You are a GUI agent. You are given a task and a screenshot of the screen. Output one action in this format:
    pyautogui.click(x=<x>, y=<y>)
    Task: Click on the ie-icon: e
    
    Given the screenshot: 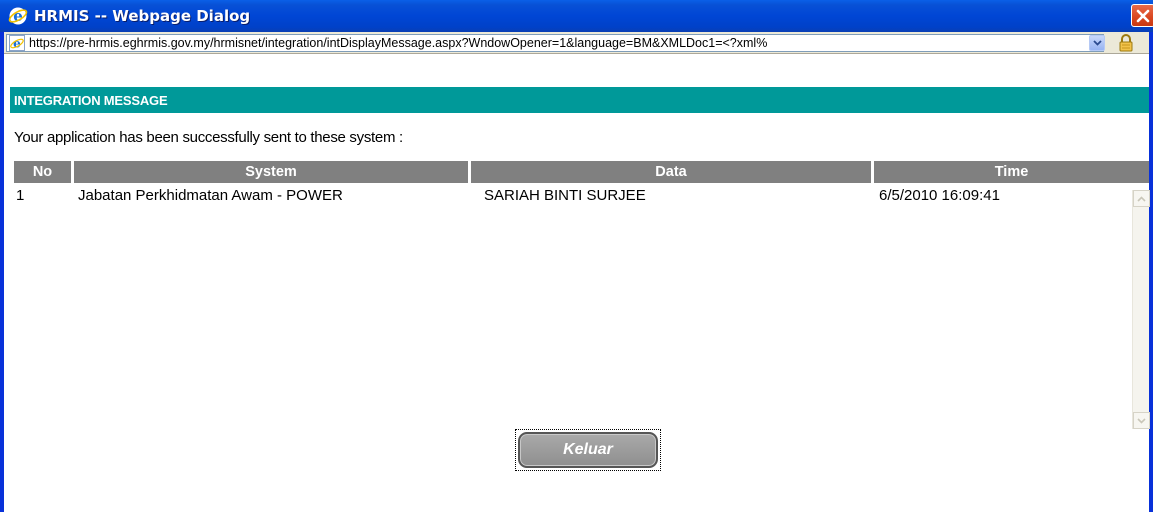 What is the action you would take?
    pyautogui.click(x=18, y=16)
    